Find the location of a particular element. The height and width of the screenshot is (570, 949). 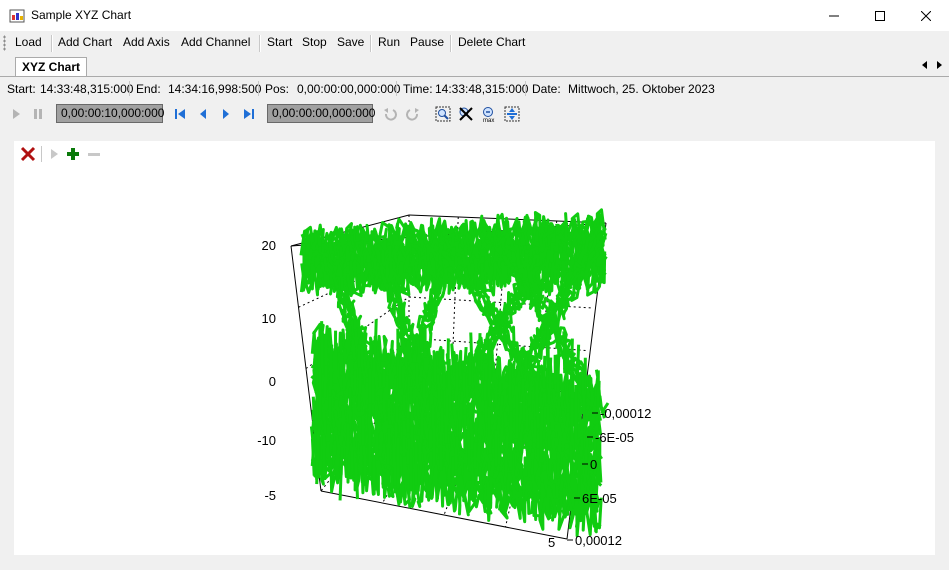

load-button: Load is located at coordinates (28, 42).